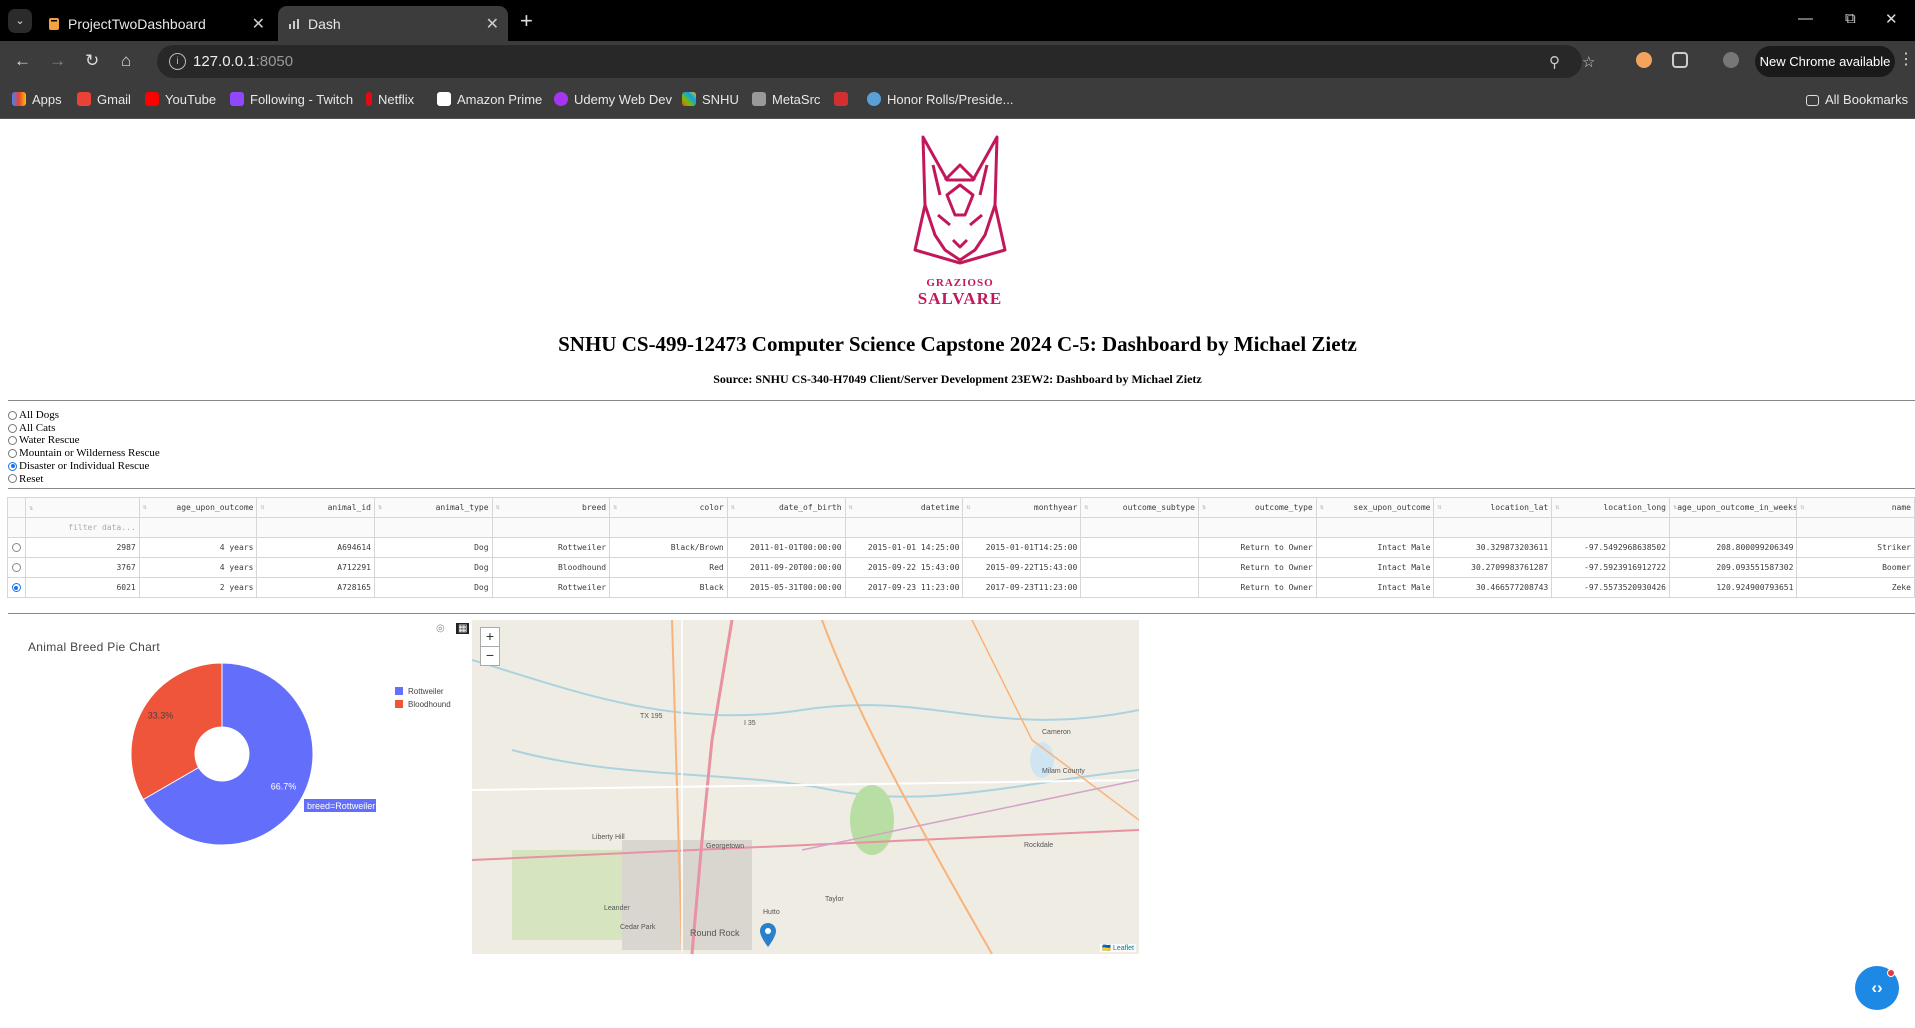 The width and height of the screenshot is (1915, 1028). Describe the element at coordinates (1855, 567) in the screenshot. I see `table-cell: Boomer` at that location.